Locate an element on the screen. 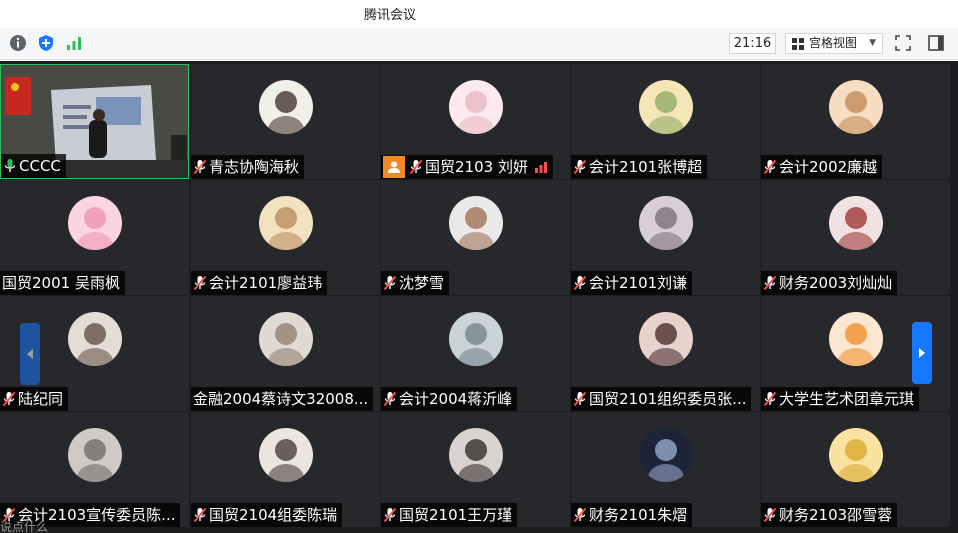 This screenshot has height=533, width=958. participant-nameplate: 国贸2104组委陈瑞 is located at coordinates (267, 515).